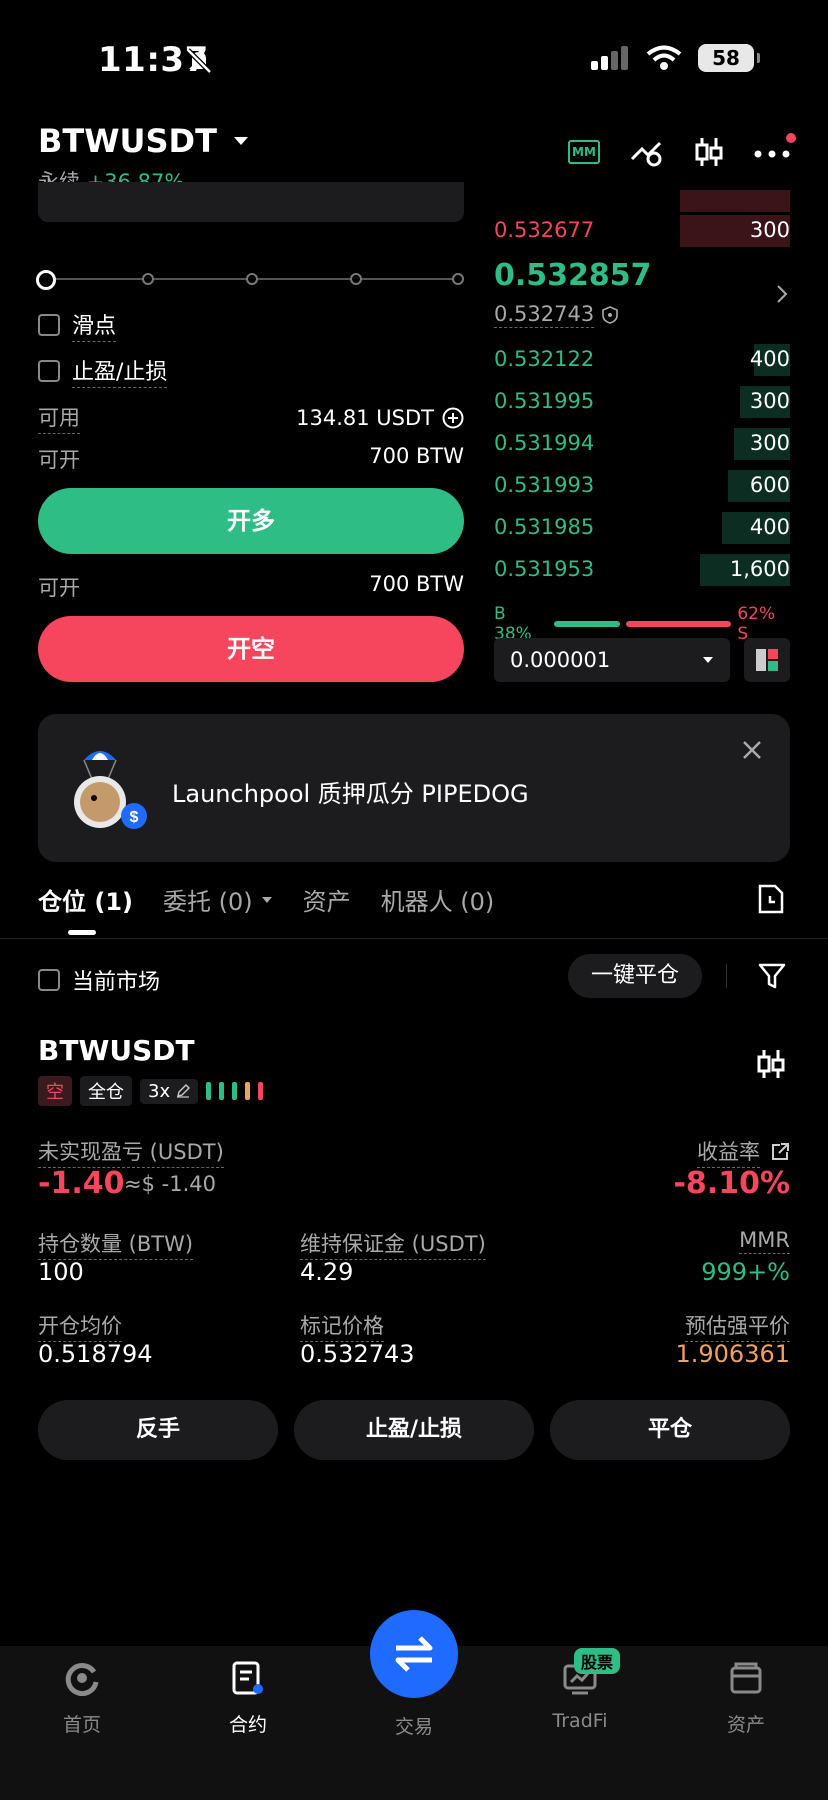 The width and height of the screenshot is (828, 1800). Describe the element at coordinates (772, 976) in the screenshot. I see `filter-icon` at that location.